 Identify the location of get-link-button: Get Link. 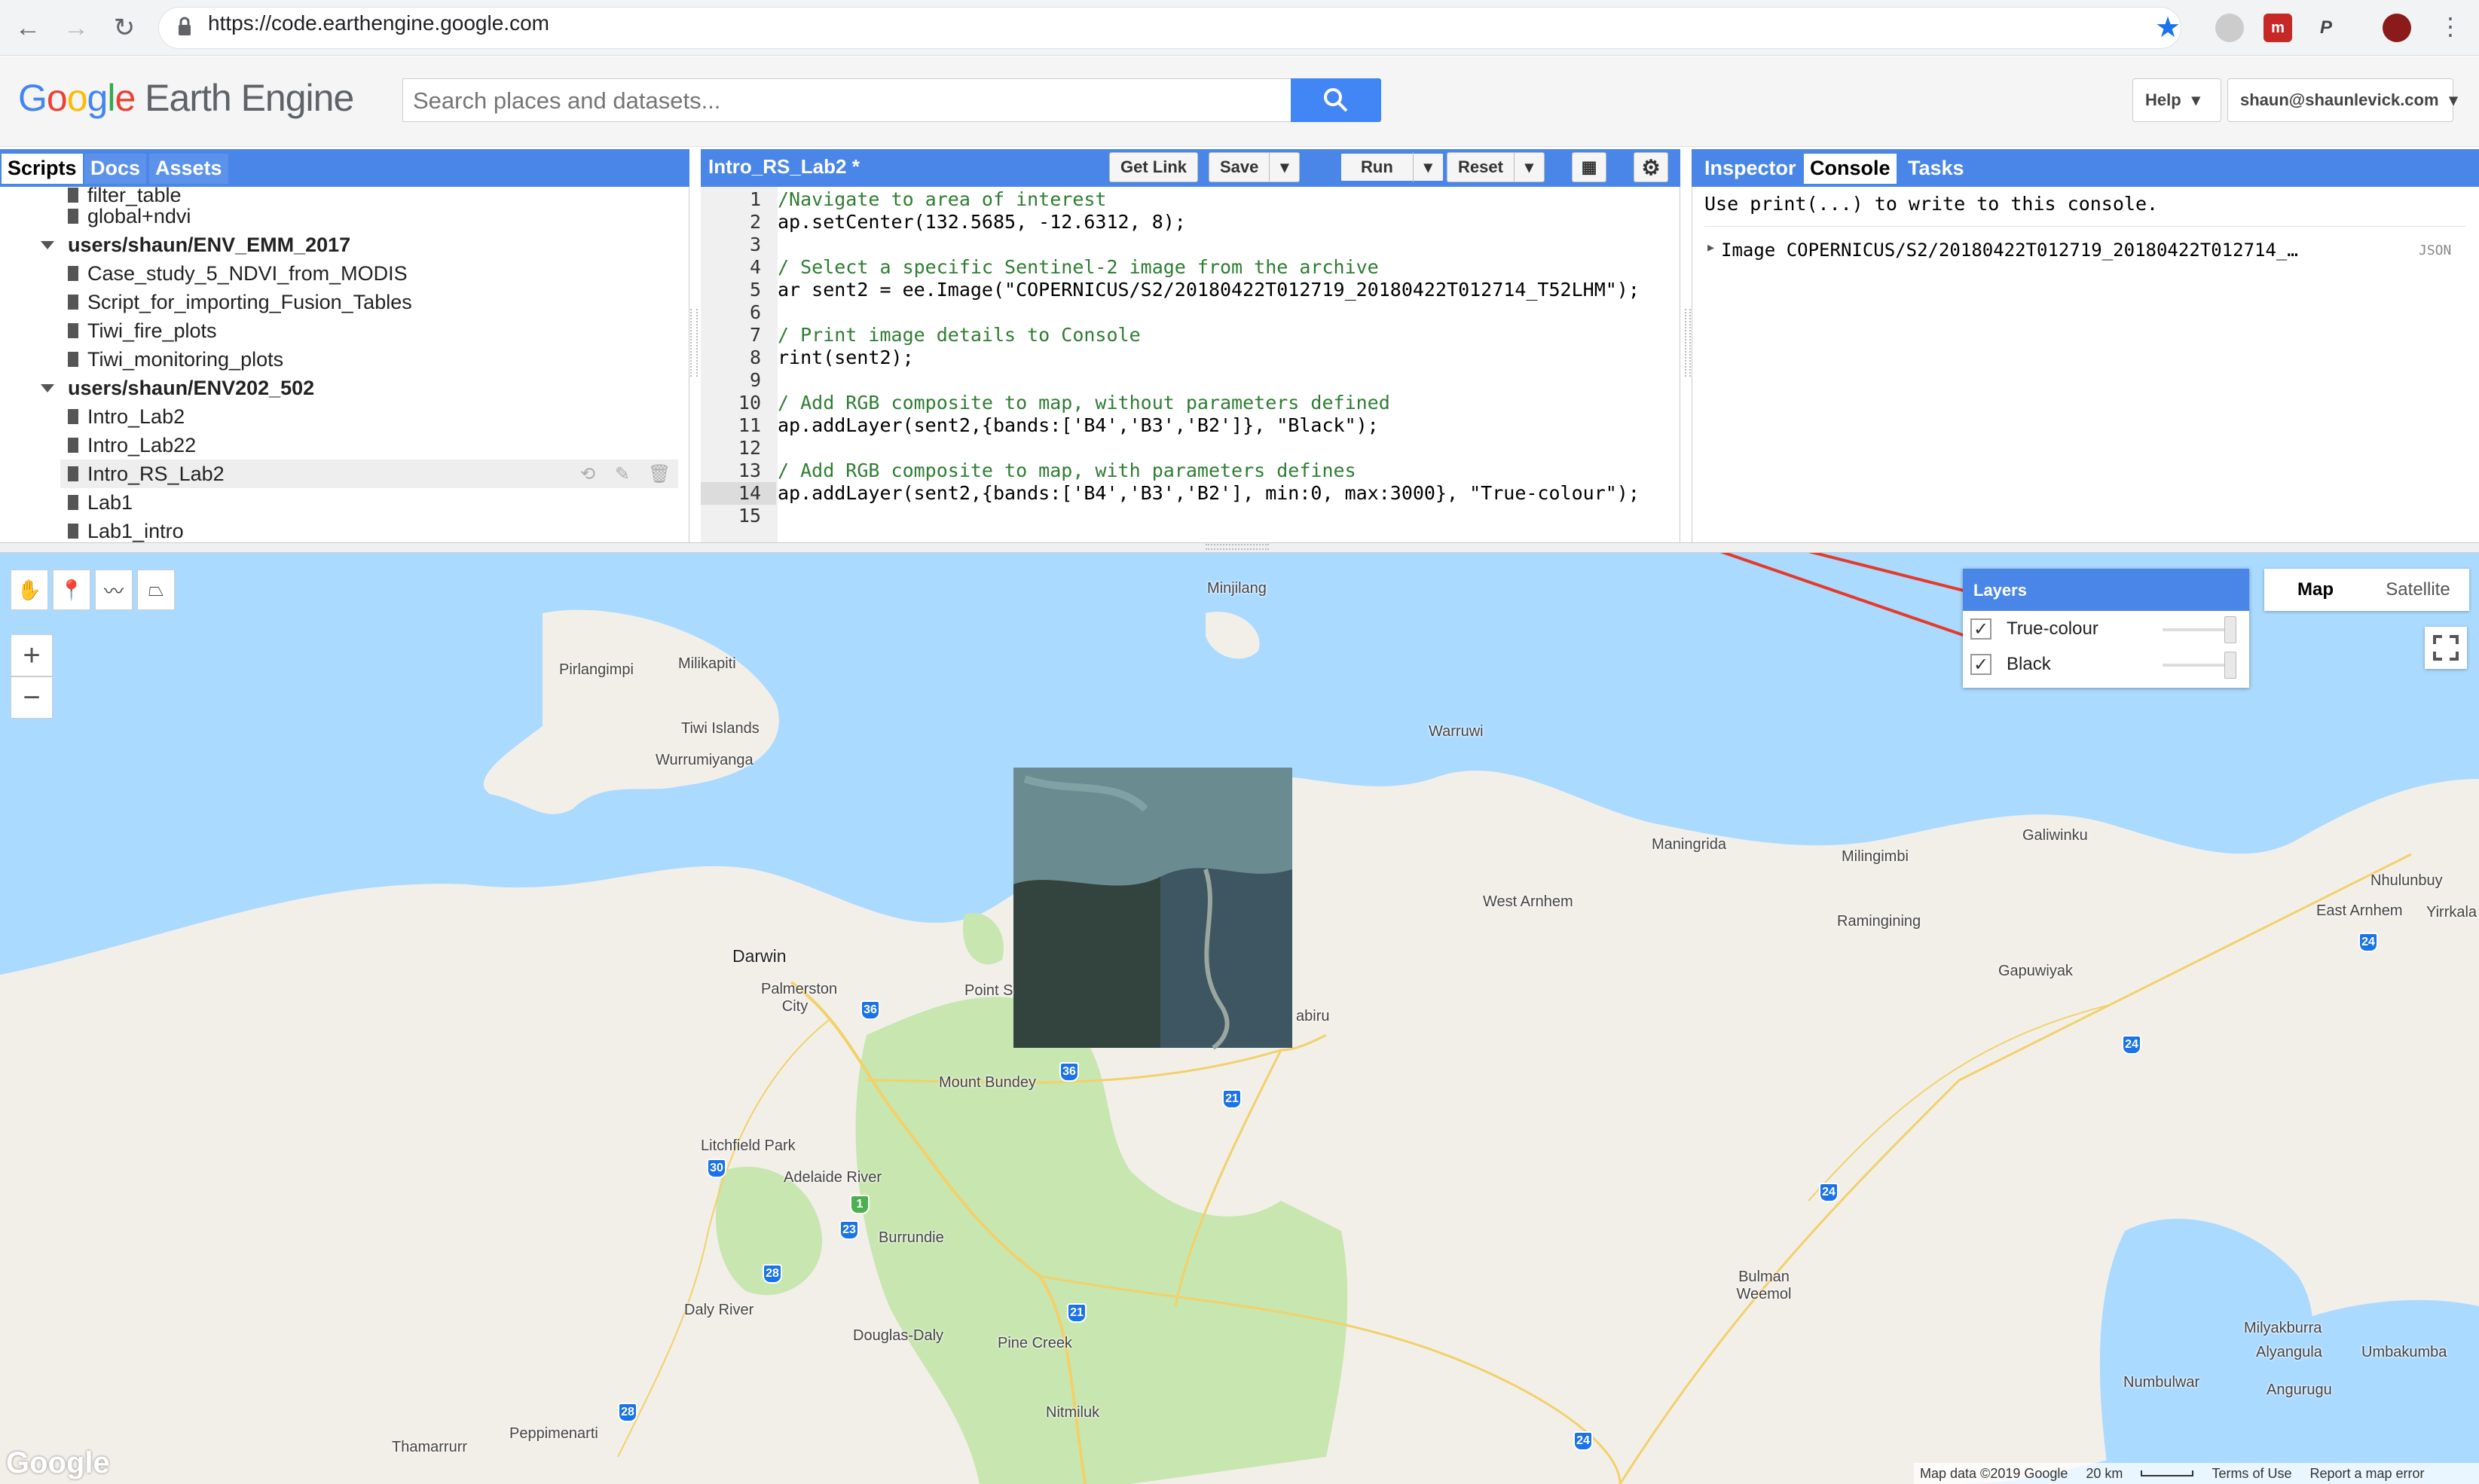
(1154, 167).